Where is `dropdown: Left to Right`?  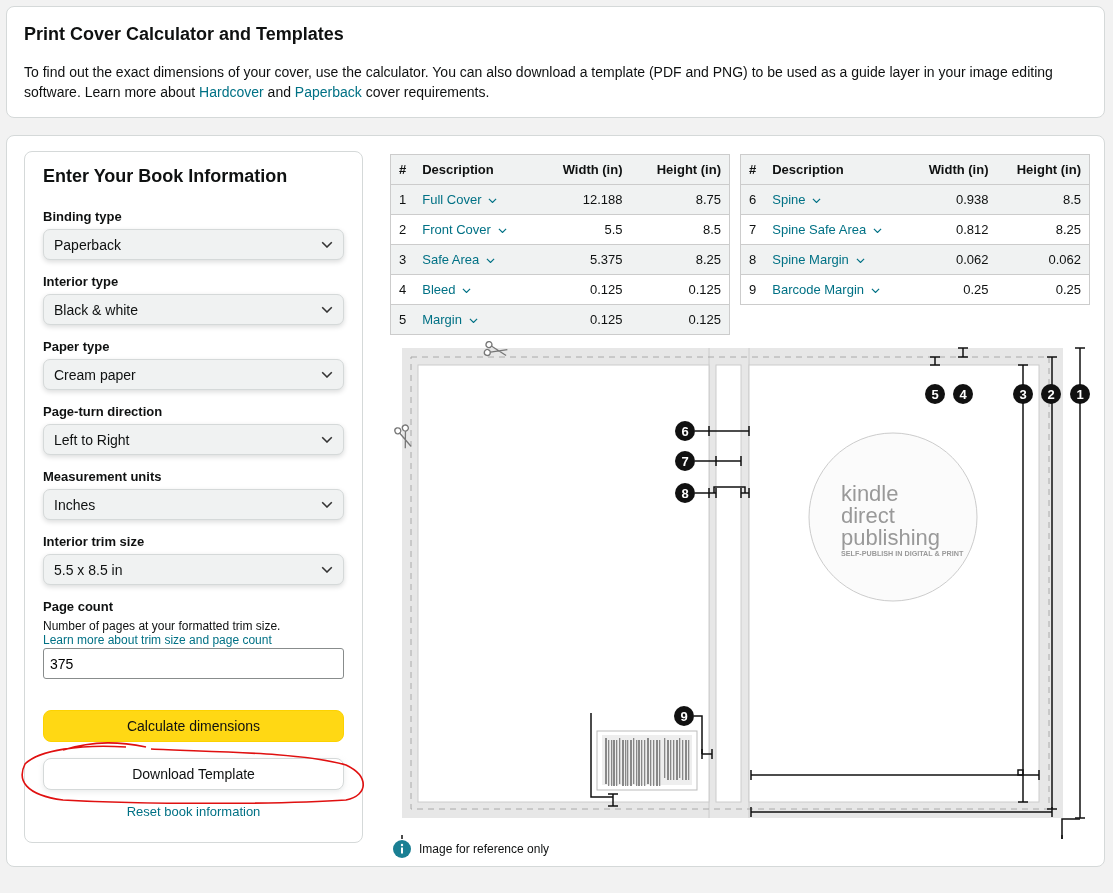
dropdown: Left to Right is located at coordinates (193, 439).